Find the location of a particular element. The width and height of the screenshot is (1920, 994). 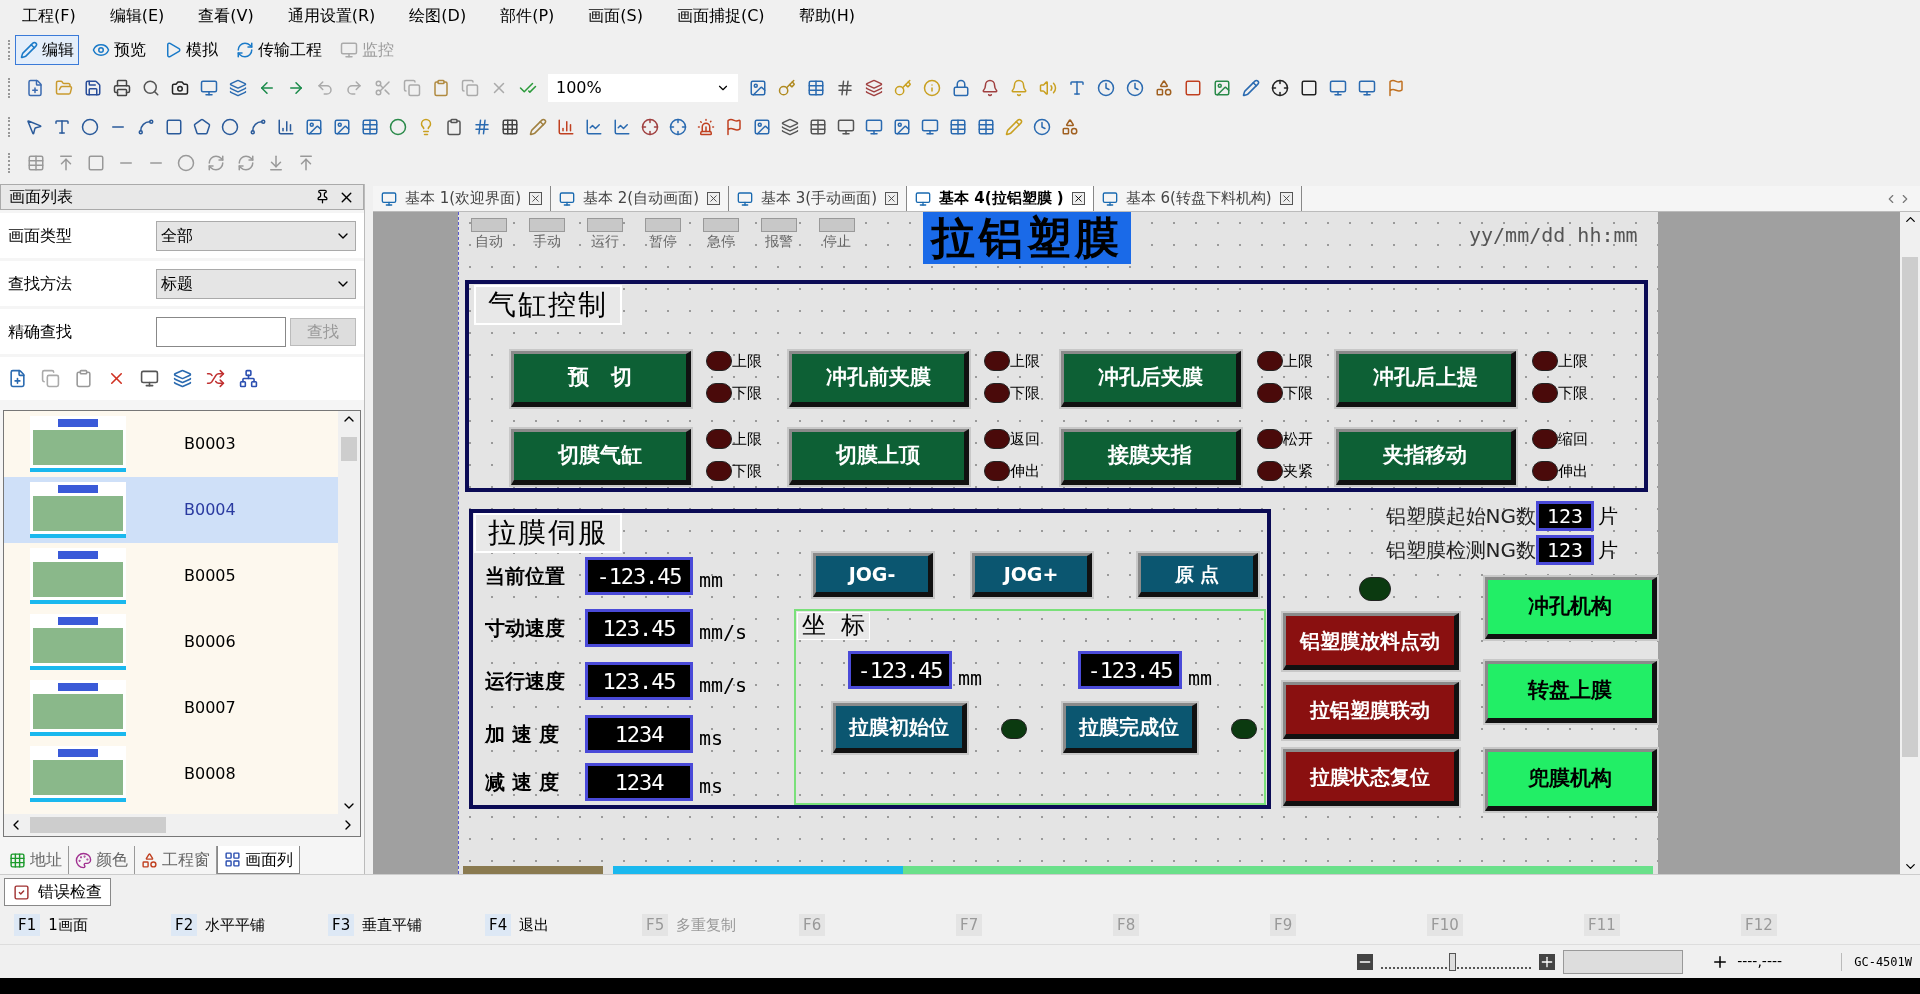

cylinder-button: 切膜上顶 is located at coordinates (879, 457).